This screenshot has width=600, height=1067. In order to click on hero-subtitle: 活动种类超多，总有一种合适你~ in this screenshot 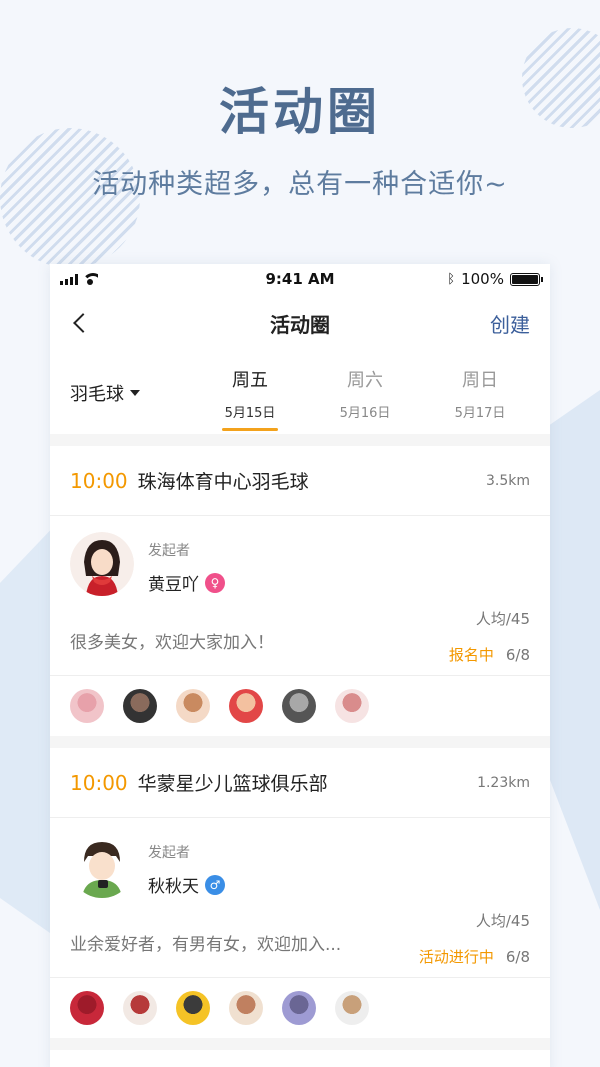, I will do `click(300, 184)`.